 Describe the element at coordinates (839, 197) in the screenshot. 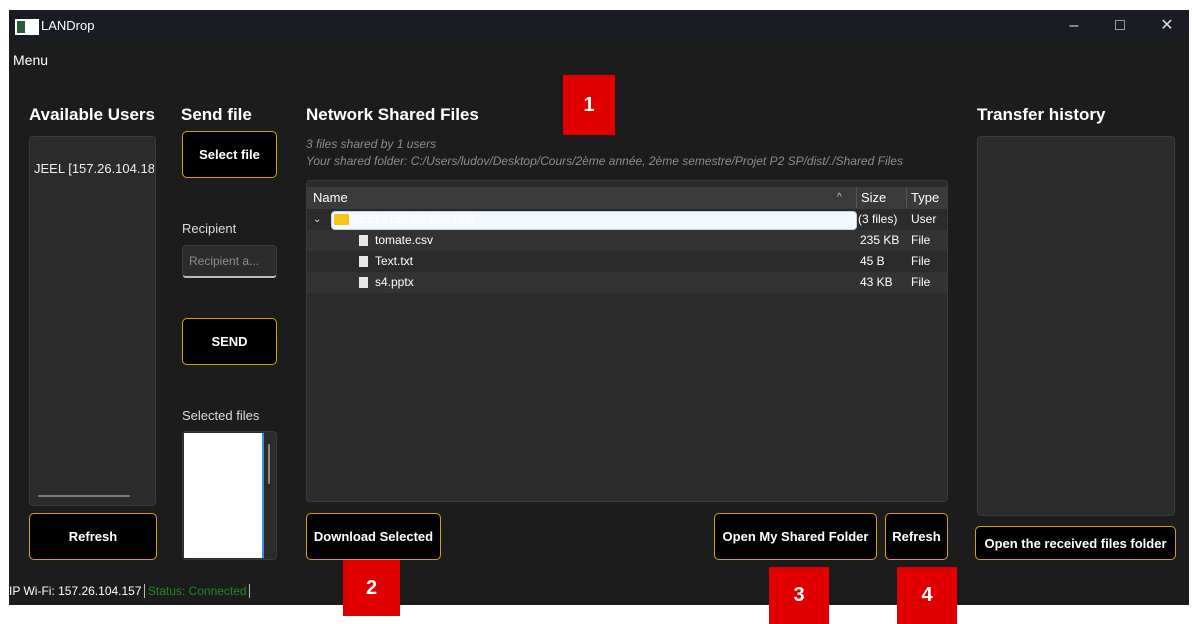

I see `sort-chevron-up-icon: ^` at that location.